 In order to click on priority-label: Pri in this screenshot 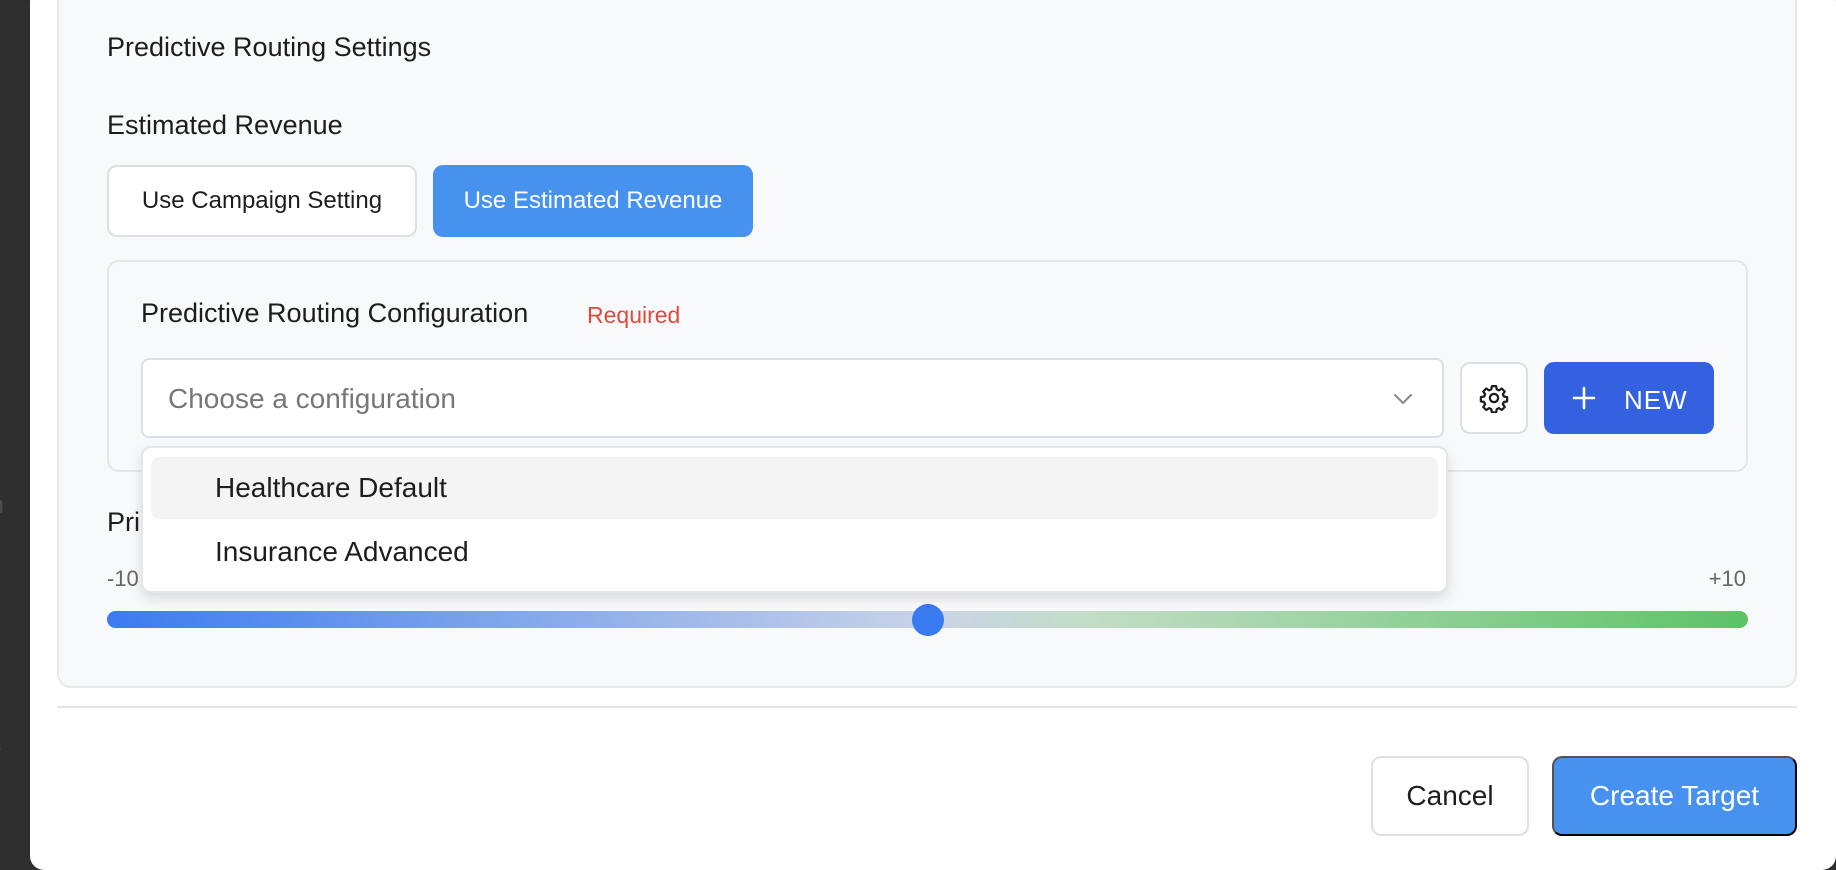, I will do `click(123, 522)`.